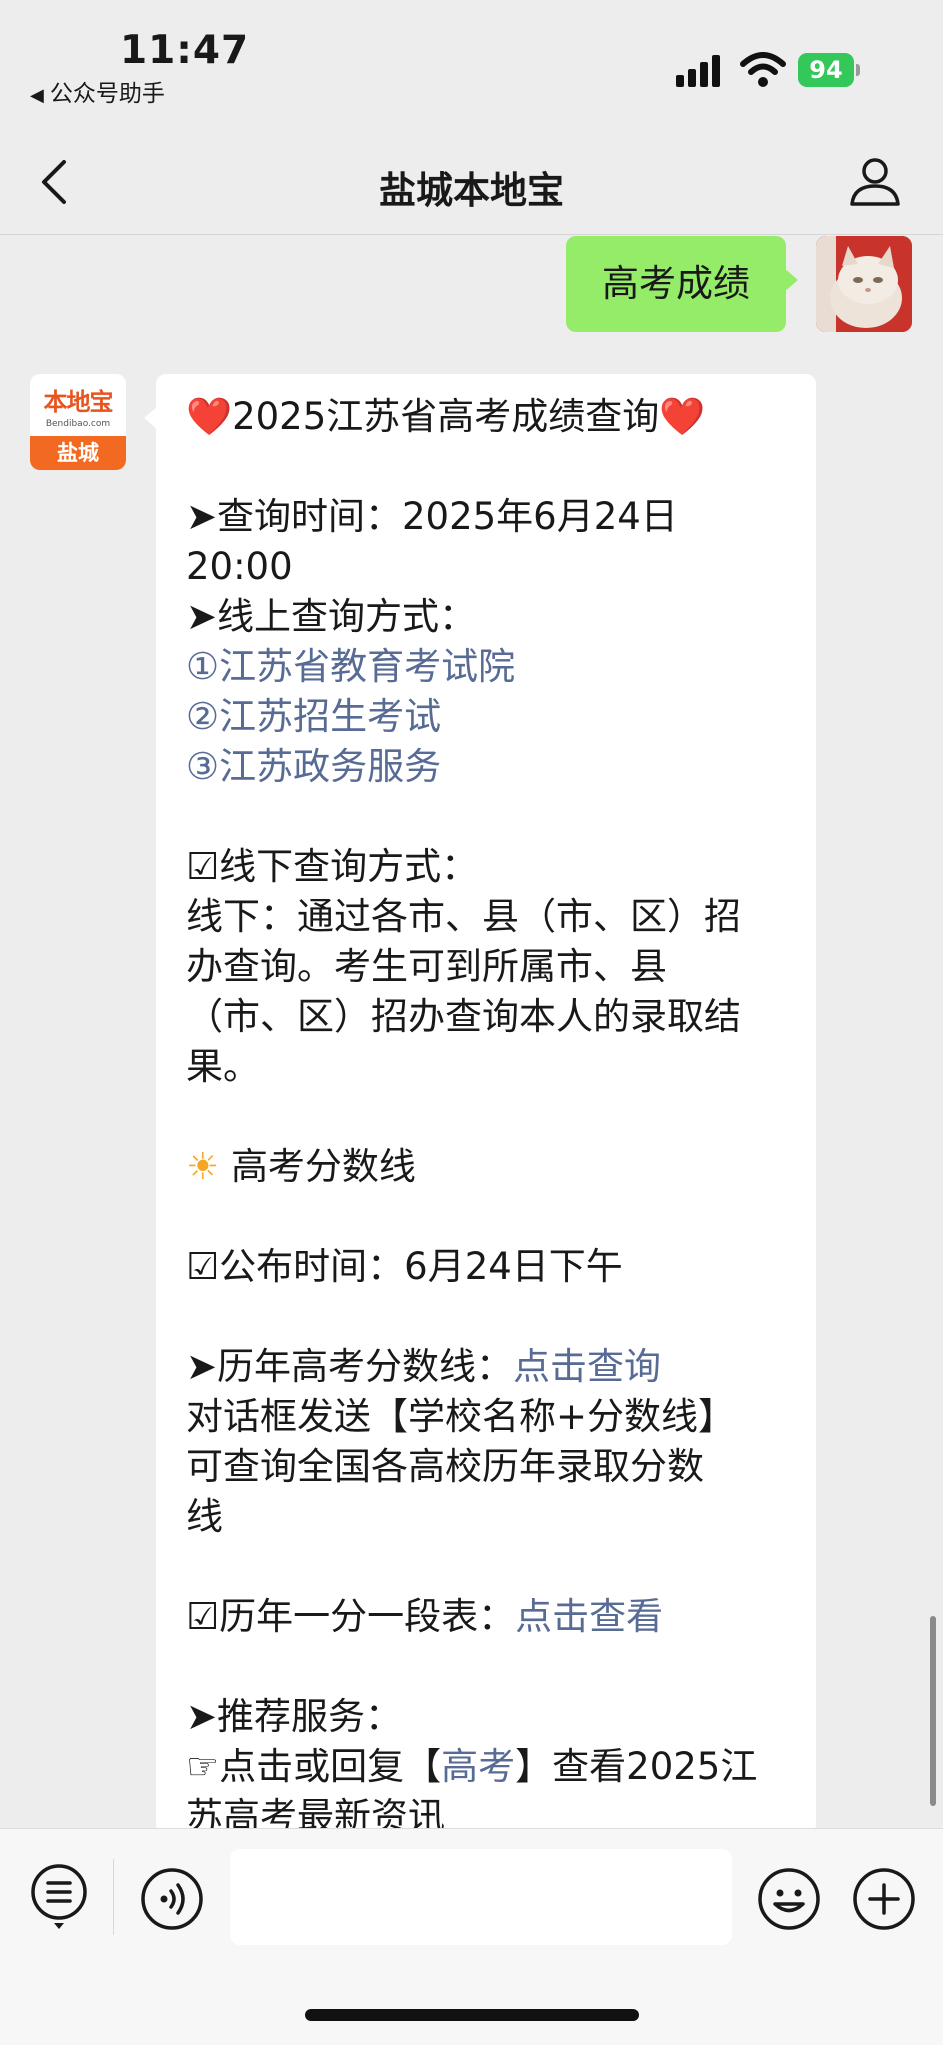 This screenshot has height=2045, width=943. I want to click on wifi-icon, so click(763, 69).